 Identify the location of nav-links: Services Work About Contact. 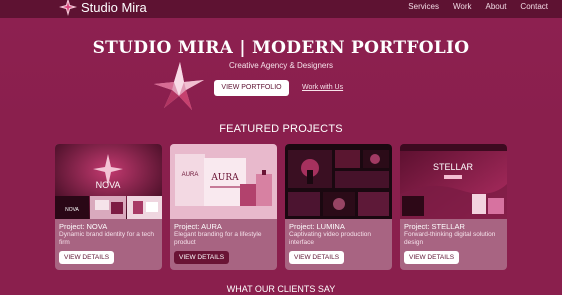
(485, 7).